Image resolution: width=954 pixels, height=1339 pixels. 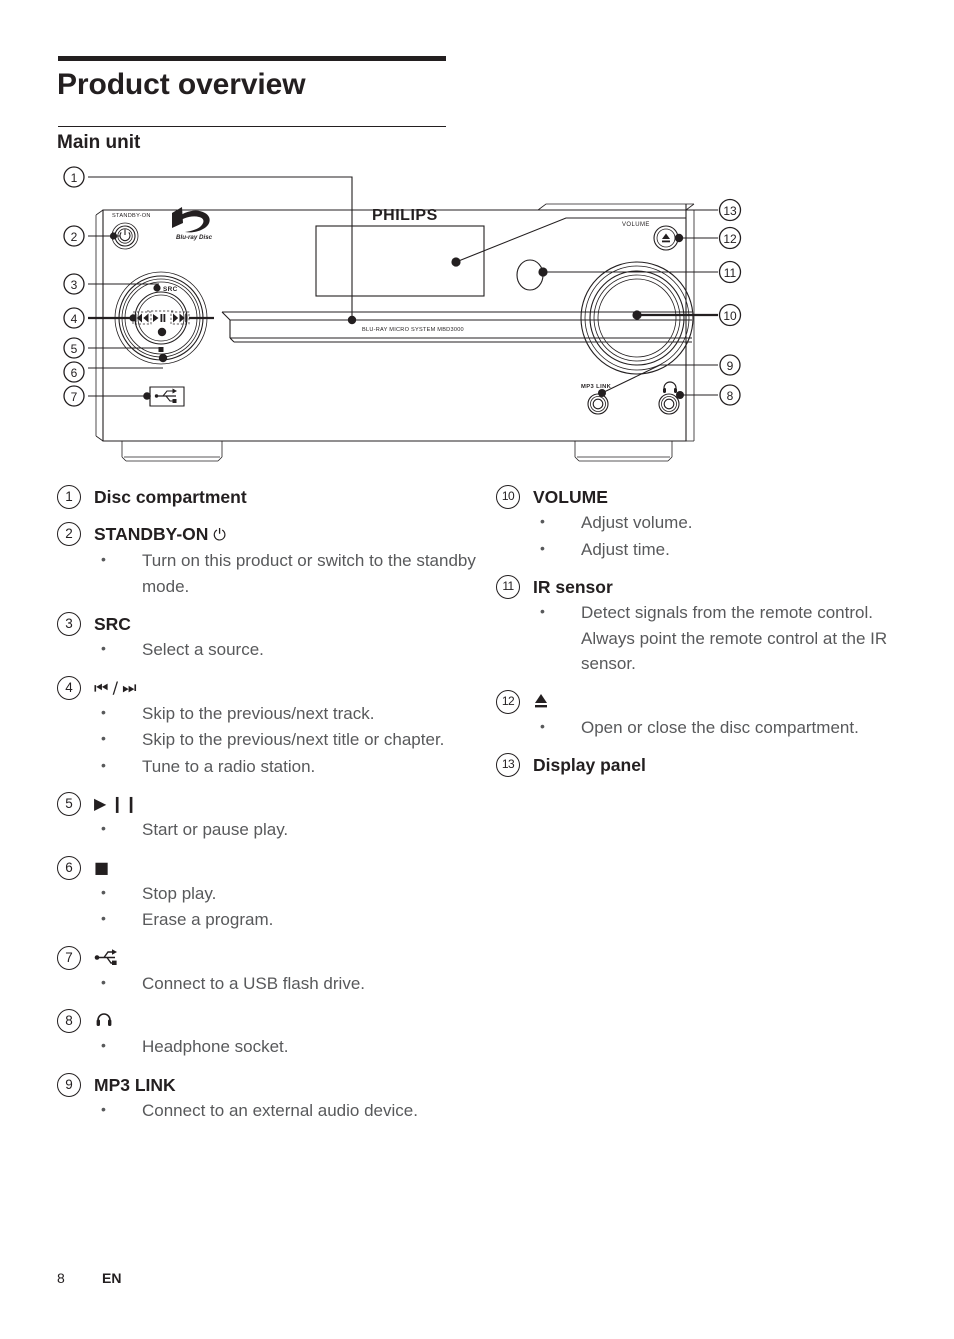 I want to click on legend-label: Disc compartment, so click(x=170, y=497).